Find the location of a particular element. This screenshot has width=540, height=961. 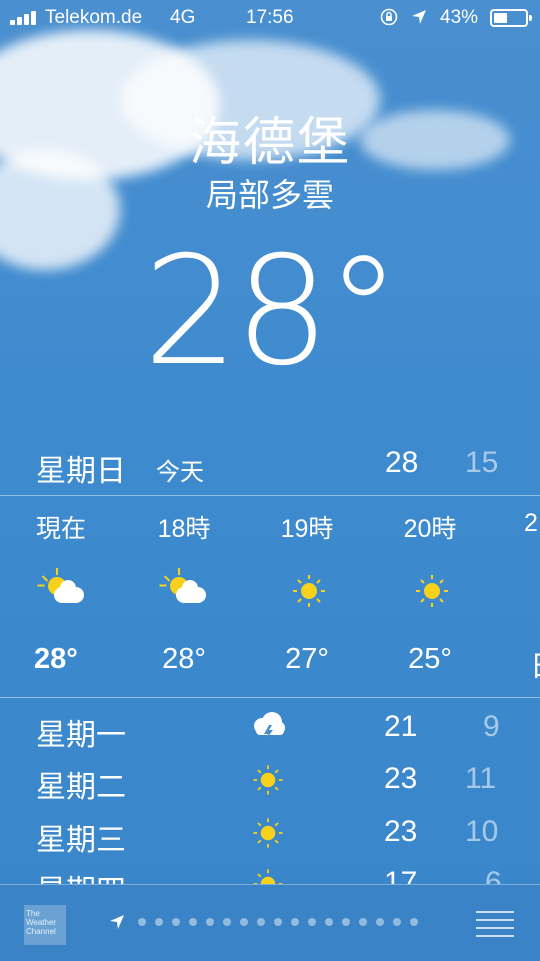

day-name: 星期三 is located at coordinates (81, 840).